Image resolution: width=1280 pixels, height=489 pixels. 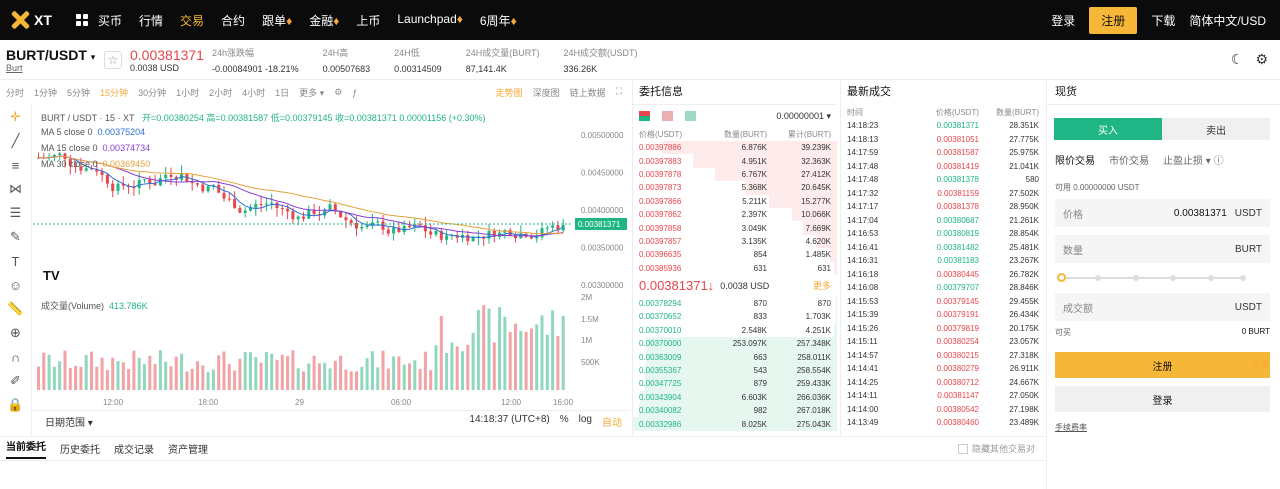 I want to click on interval-15m: 15分钟, so click(x=114, y=92).